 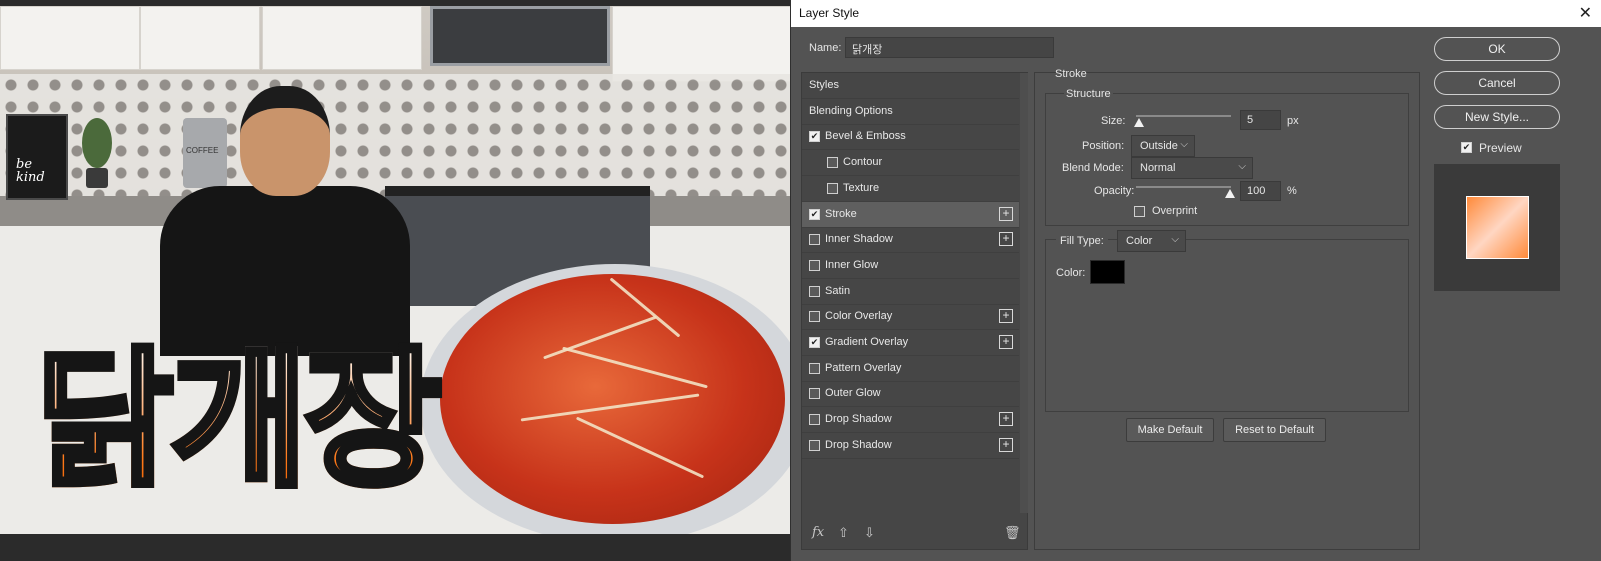 I want to click on opacity-slider, so click(x=1183, y=187).